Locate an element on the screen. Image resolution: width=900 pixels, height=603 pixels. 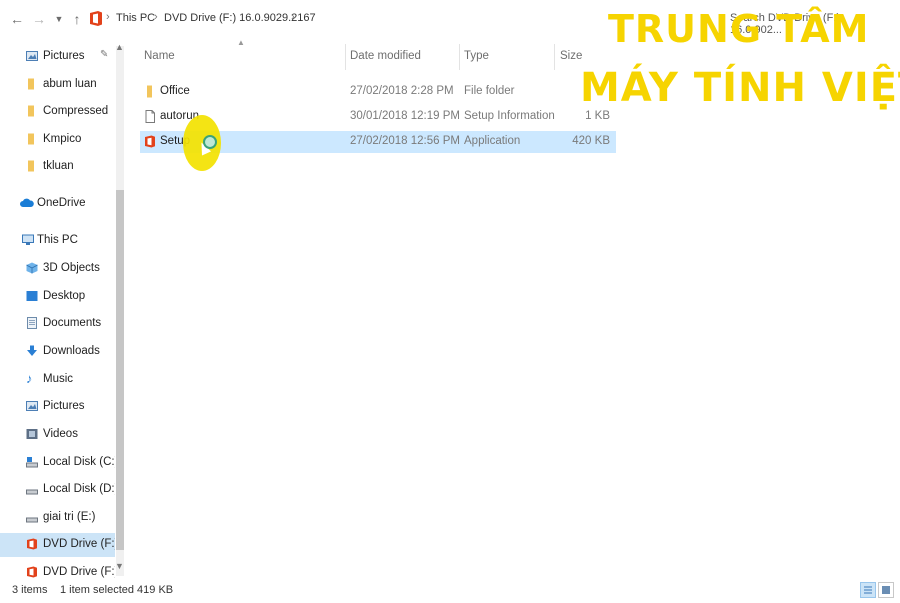
sidebar-item-local-disk-d: Local Disk (D:) is located at coordinates (57, 490).